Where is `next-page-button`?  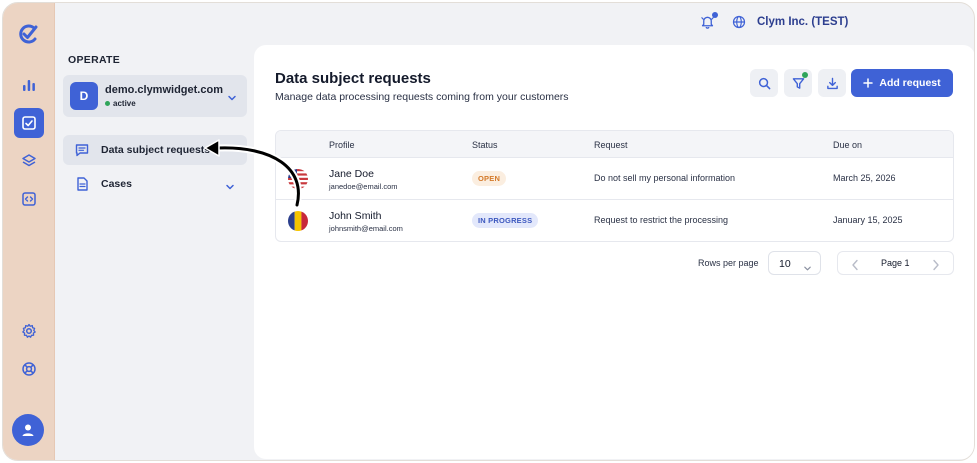
next-page-button is located at coordinates (936, 267).